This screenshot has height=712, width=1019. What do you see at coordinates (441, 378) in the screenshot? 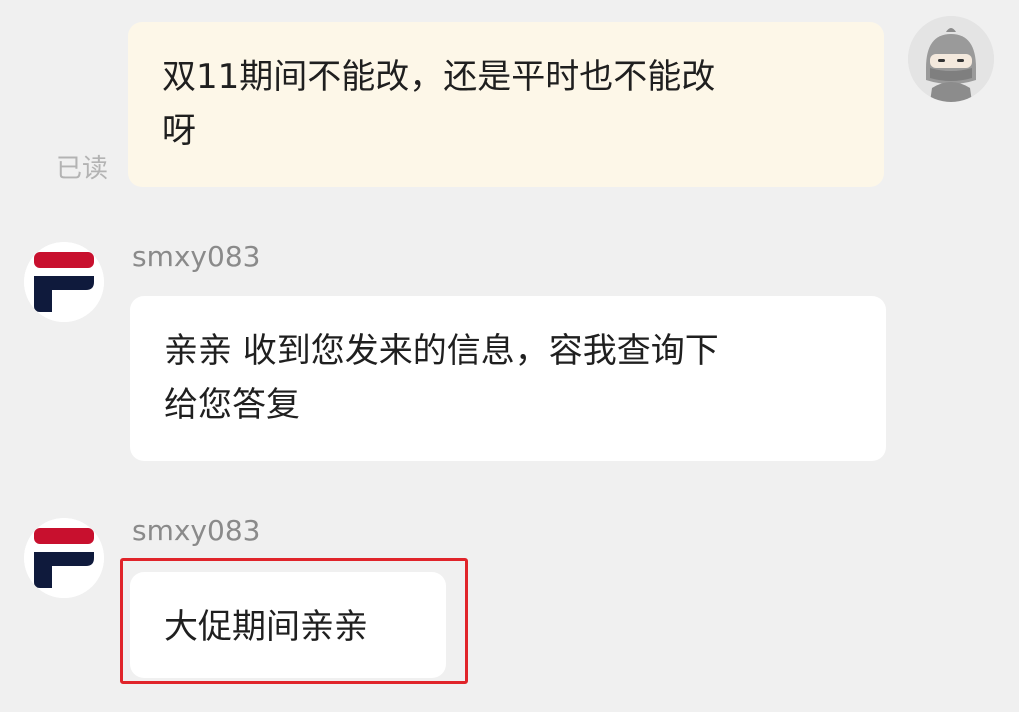
I see `message-text: 亲亲 收到您发来的信息，容我查询下 给您答复` at bounding box center [441, 378].